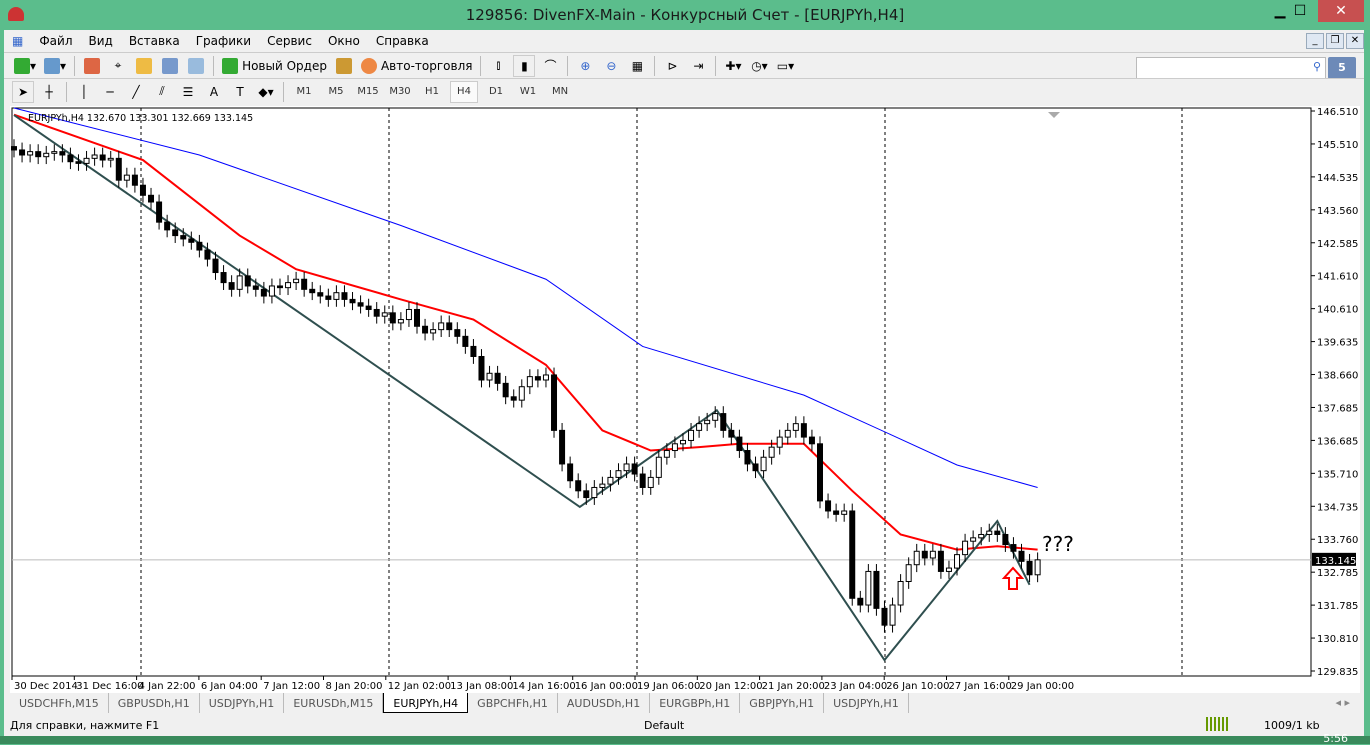  I want to click on status-traffic: 1009/1 kb, so click(1292, 725).